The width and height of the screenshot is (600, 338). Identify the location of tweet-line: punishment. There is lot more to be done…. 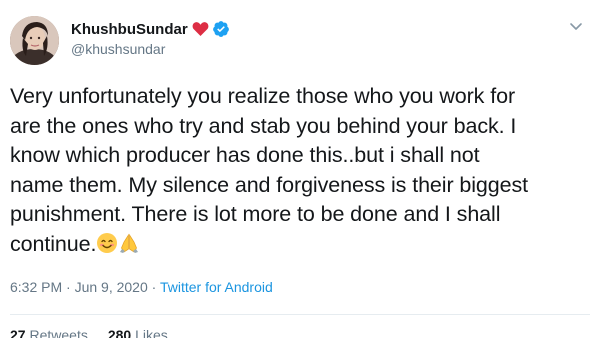
(255, 214).